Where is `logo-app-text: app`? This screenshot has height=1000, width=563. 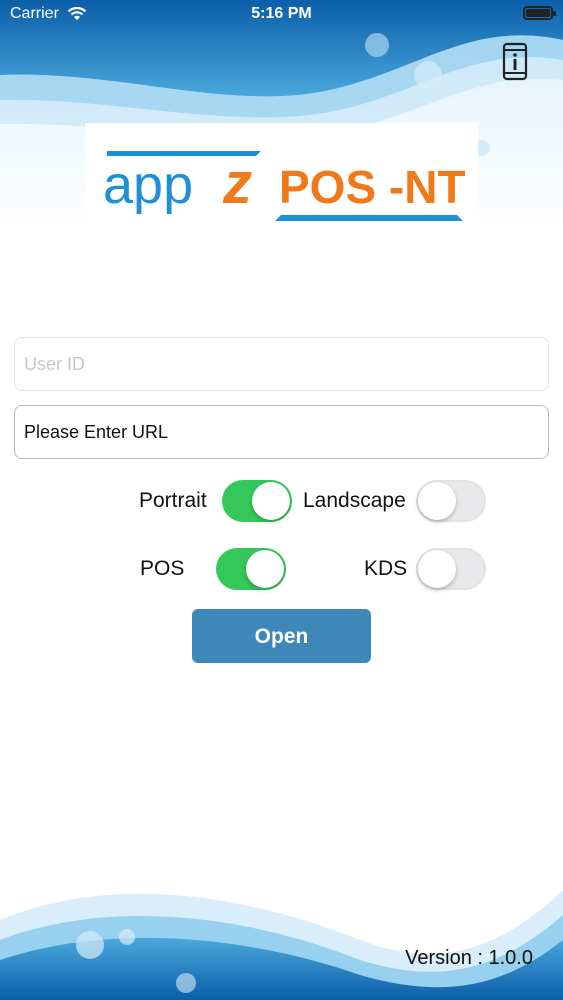 logo-app-text: app is located at coordinates (148, 185).